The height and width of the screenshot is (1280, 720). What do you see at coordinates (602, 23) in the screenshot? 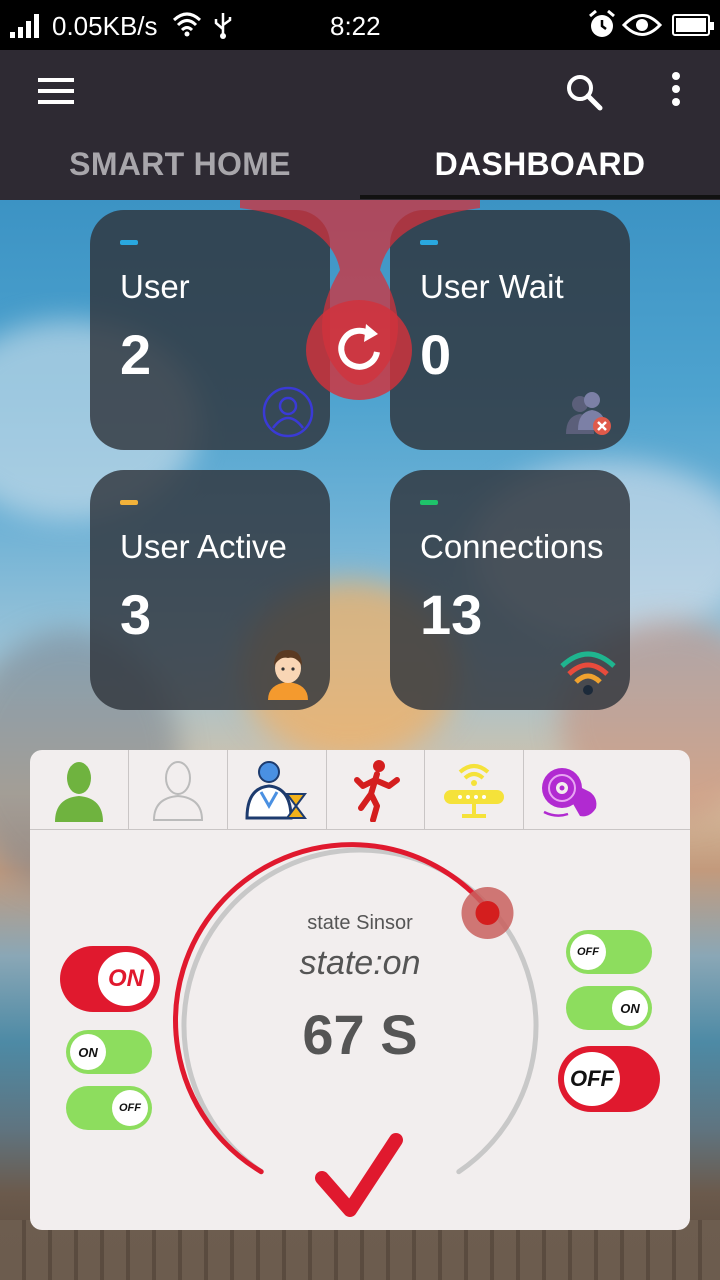
I see `alarm-icon` at bounding box center [602, 23].